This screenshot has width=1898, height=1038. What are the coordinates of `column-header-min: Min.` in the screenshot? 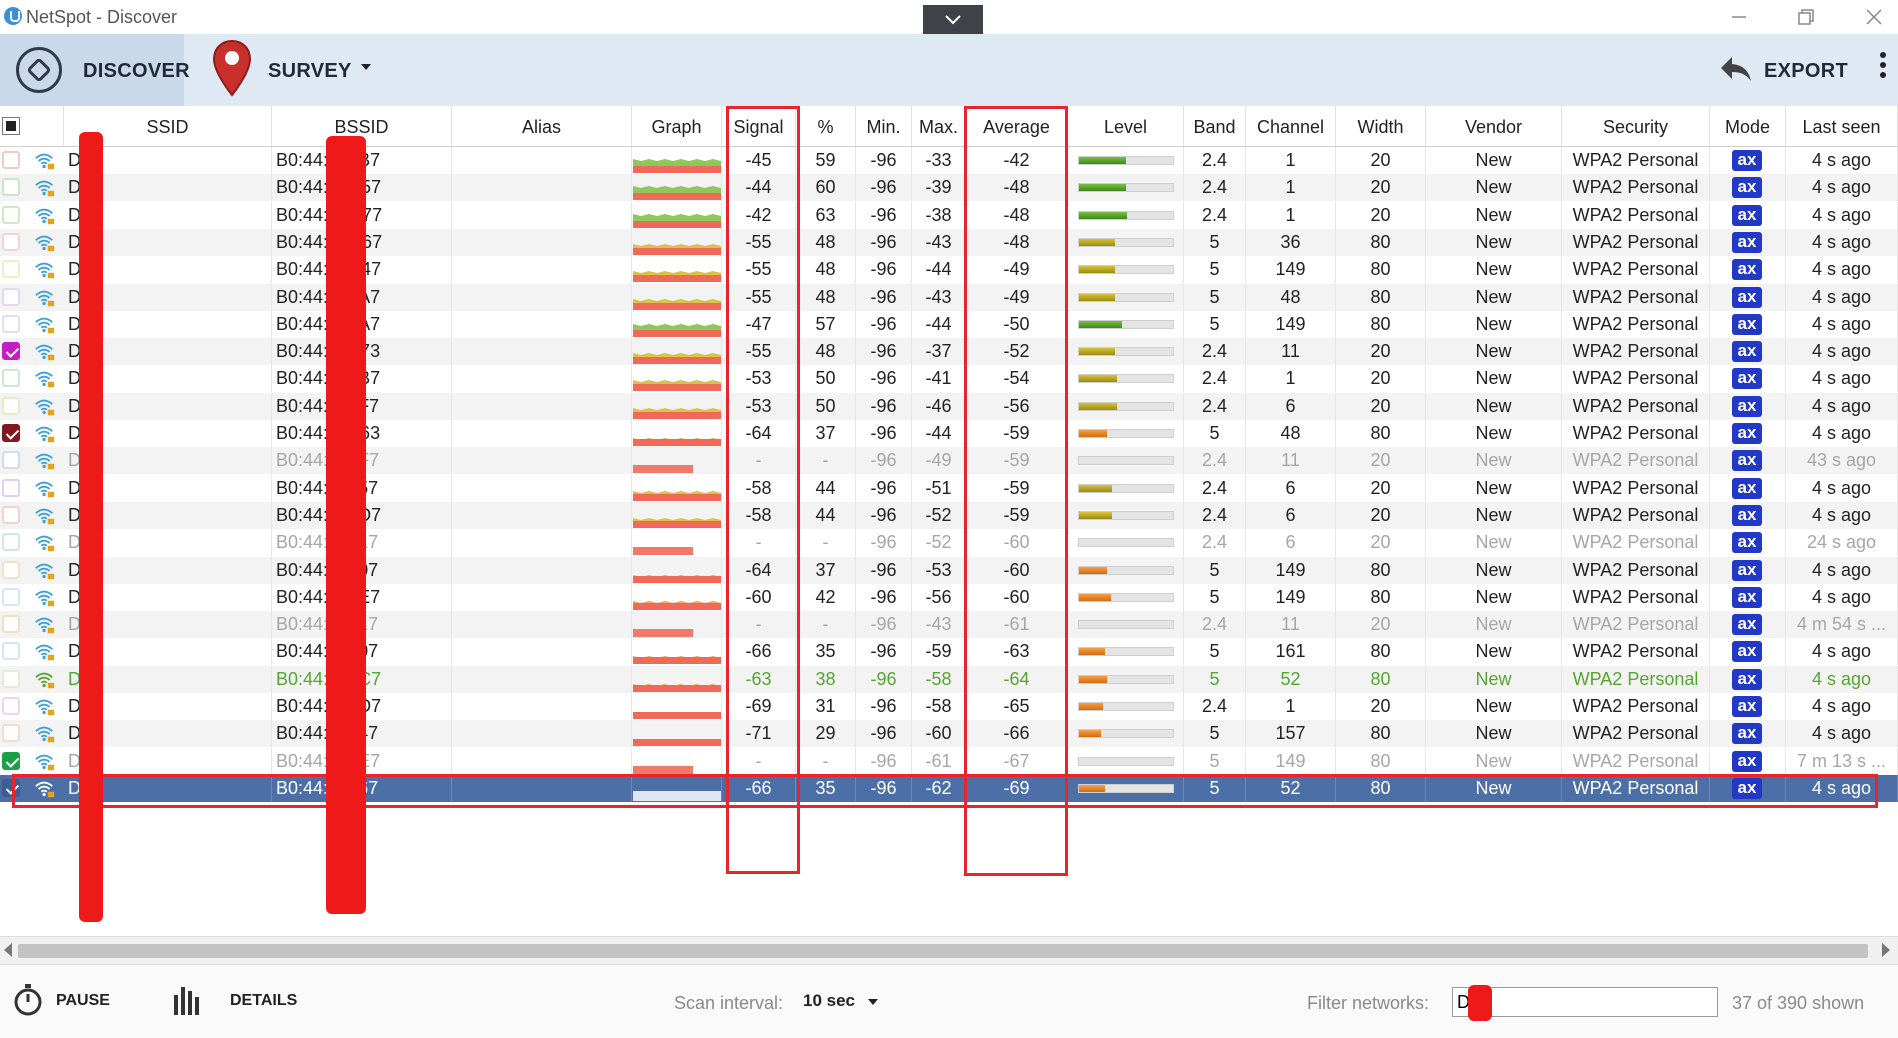 It's located at (884, 126).